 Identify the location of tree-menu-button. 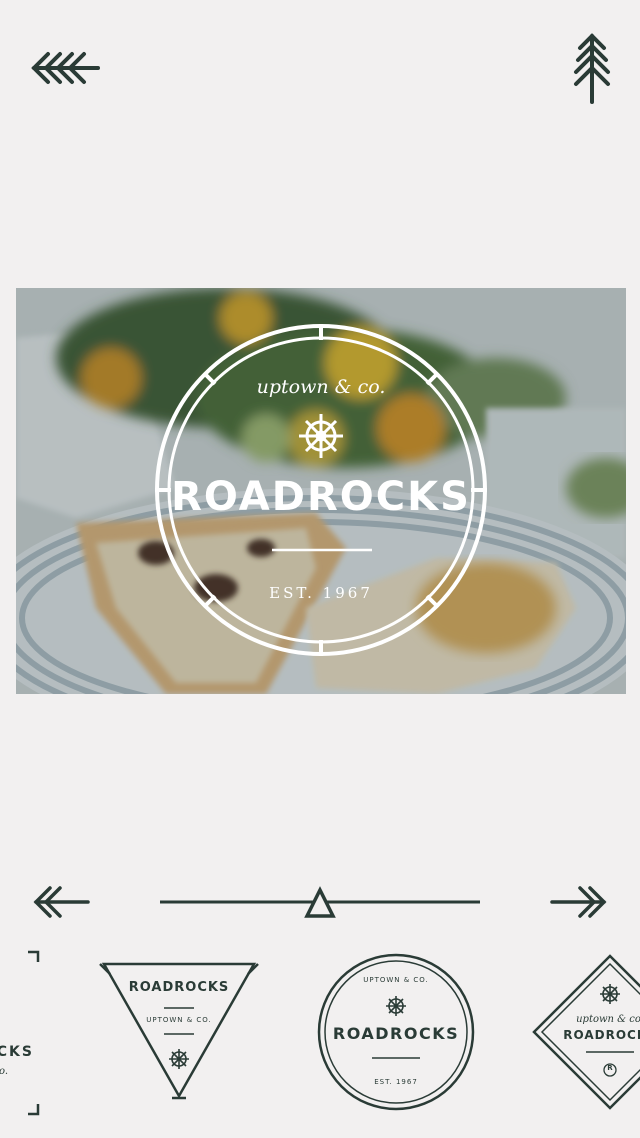
(592, 69).